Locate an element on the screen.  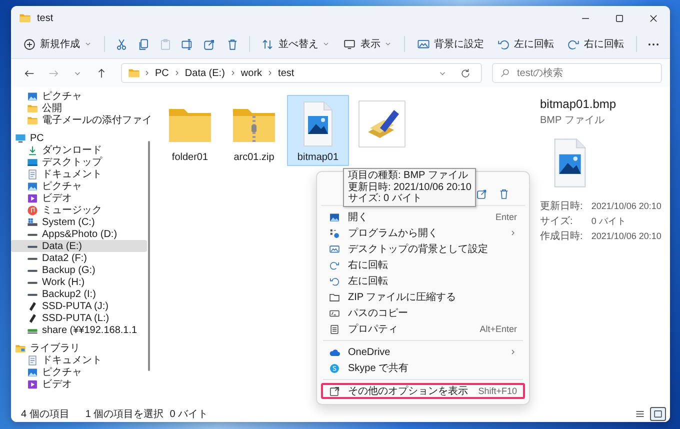
breadcrumb-item: Data (E:) is located at coordinates (205, 73).